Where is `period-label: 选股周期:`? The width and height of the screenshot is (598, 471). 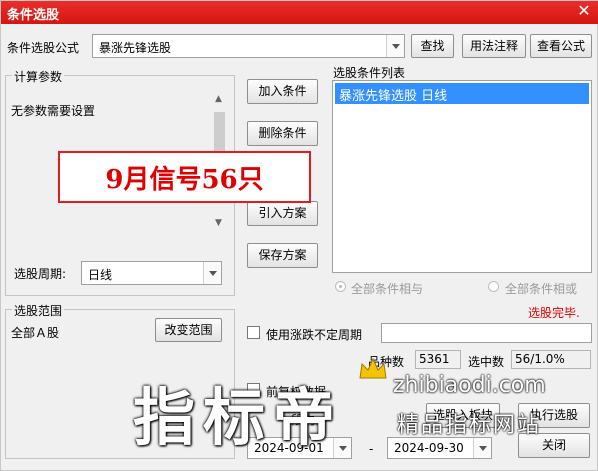 period-label: 选股周期: is located at coordinates (40, 274).